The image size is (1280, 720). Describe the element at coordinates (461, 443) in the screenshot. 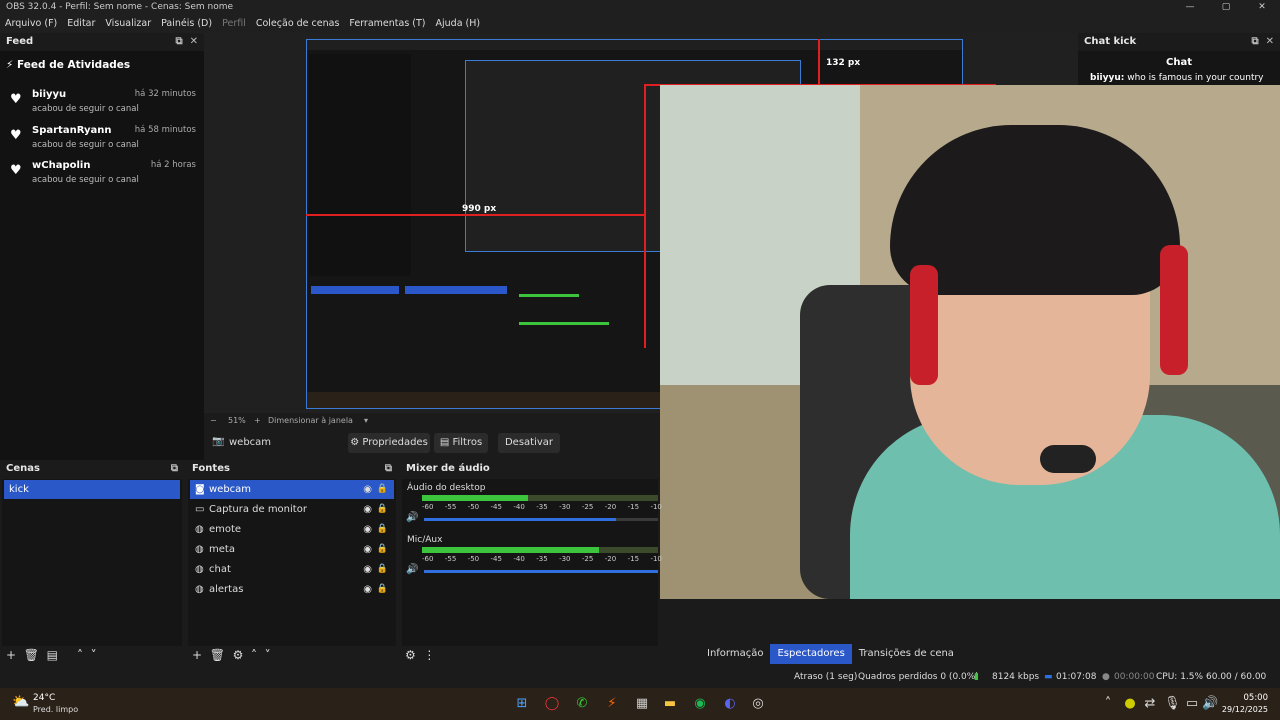

I see `filters-button: ▤ Filtros` at that location.